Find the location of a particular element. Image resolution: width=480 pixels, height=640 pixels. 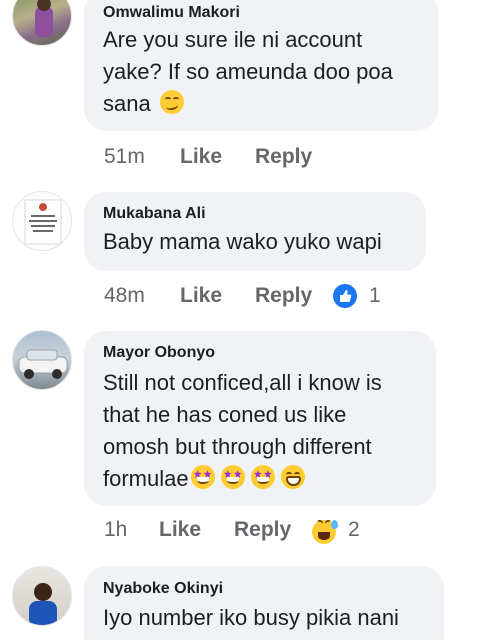

reaction-count: 1 is located at coordinates (375, 296).